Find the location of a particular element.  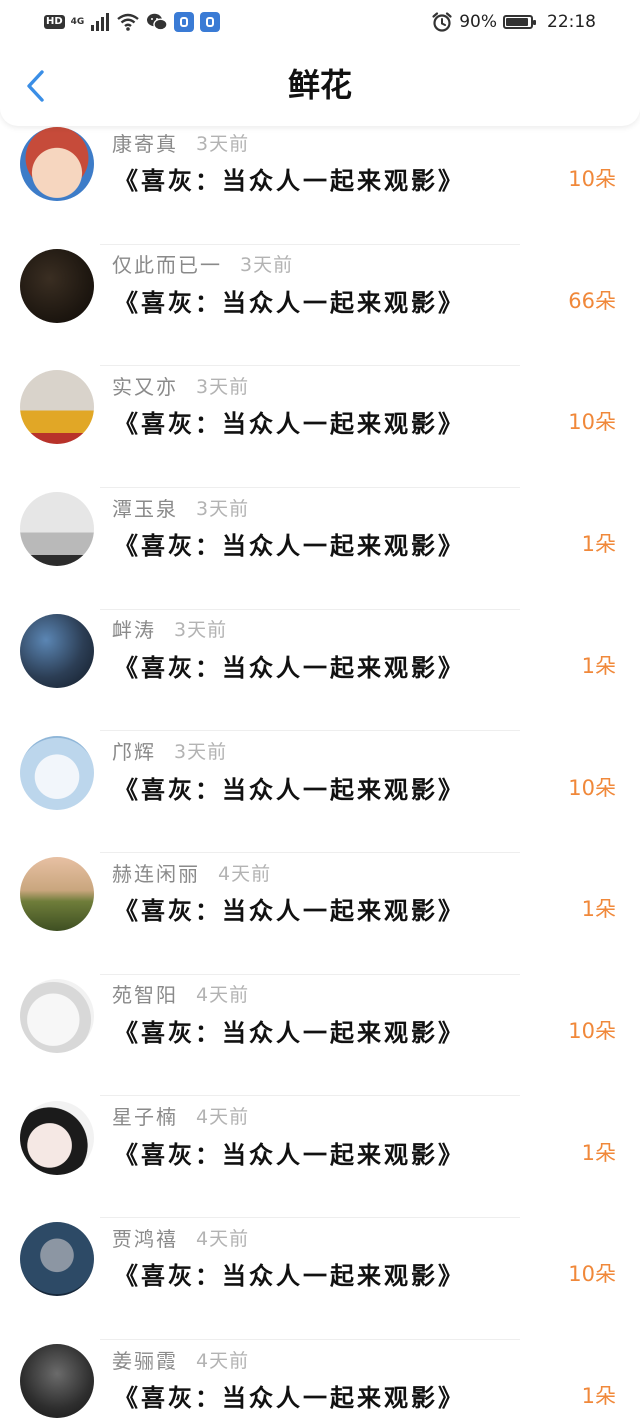

sunset-field-avatar is located at coordinates (57, 894).